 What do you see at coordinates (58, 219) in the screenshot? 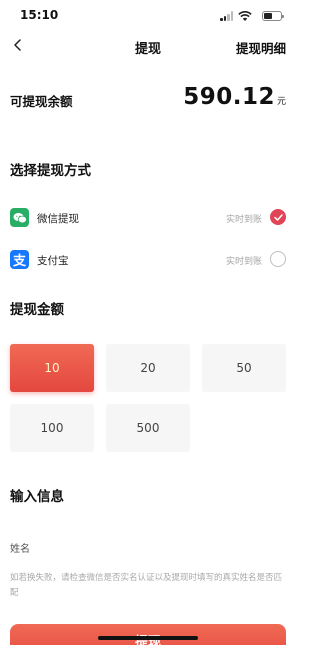
I see `method-name: 微信提现` at bounding box center [58, 219].